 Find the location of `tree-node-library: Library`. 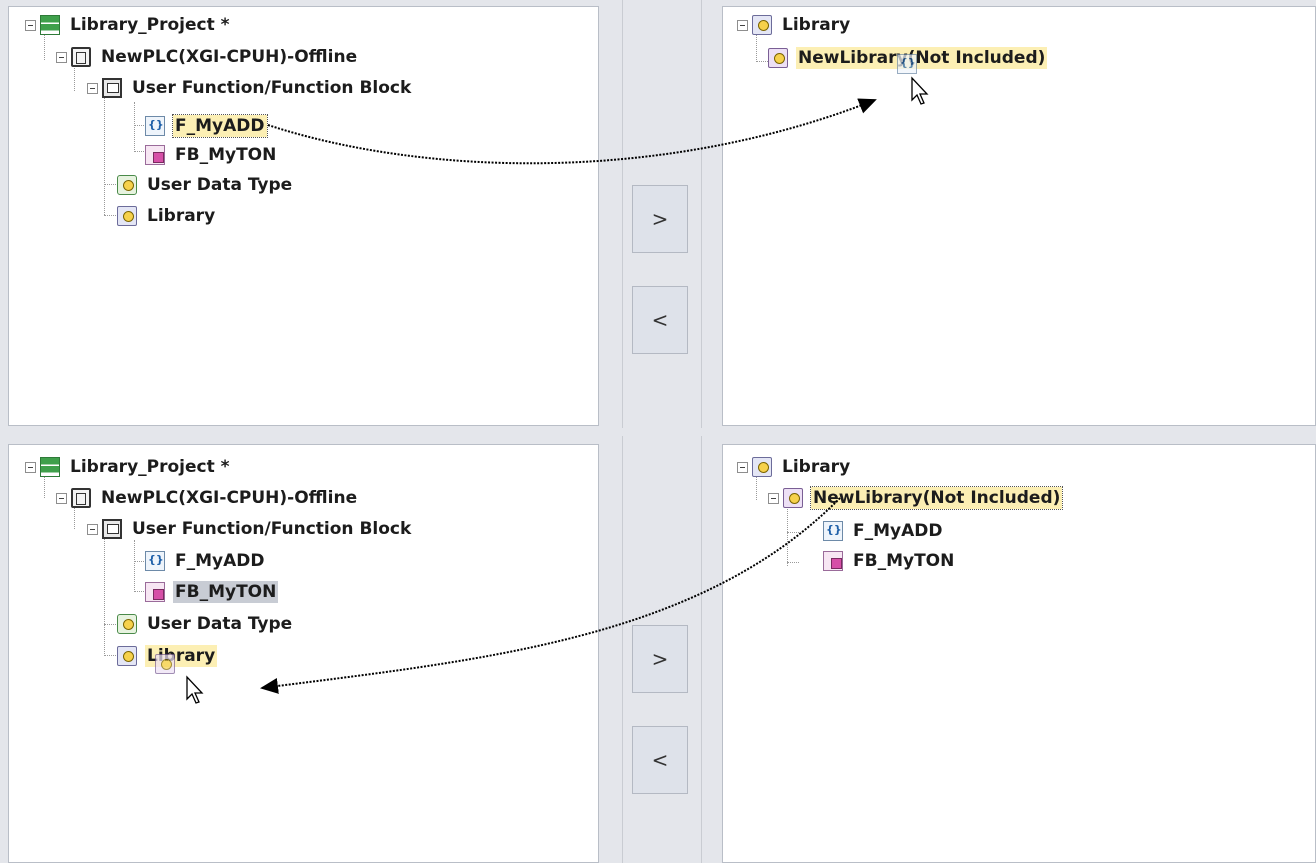

tree-node-library: Library is located at coordinates (167, 216).